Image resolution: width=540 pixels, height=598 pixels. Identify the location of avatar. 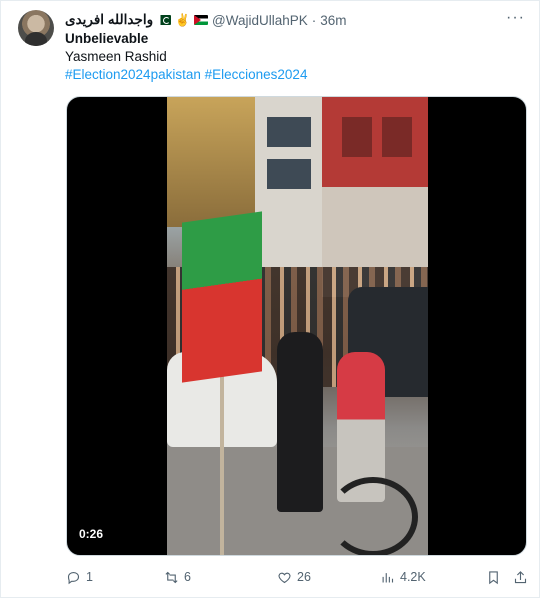
(36, 28).